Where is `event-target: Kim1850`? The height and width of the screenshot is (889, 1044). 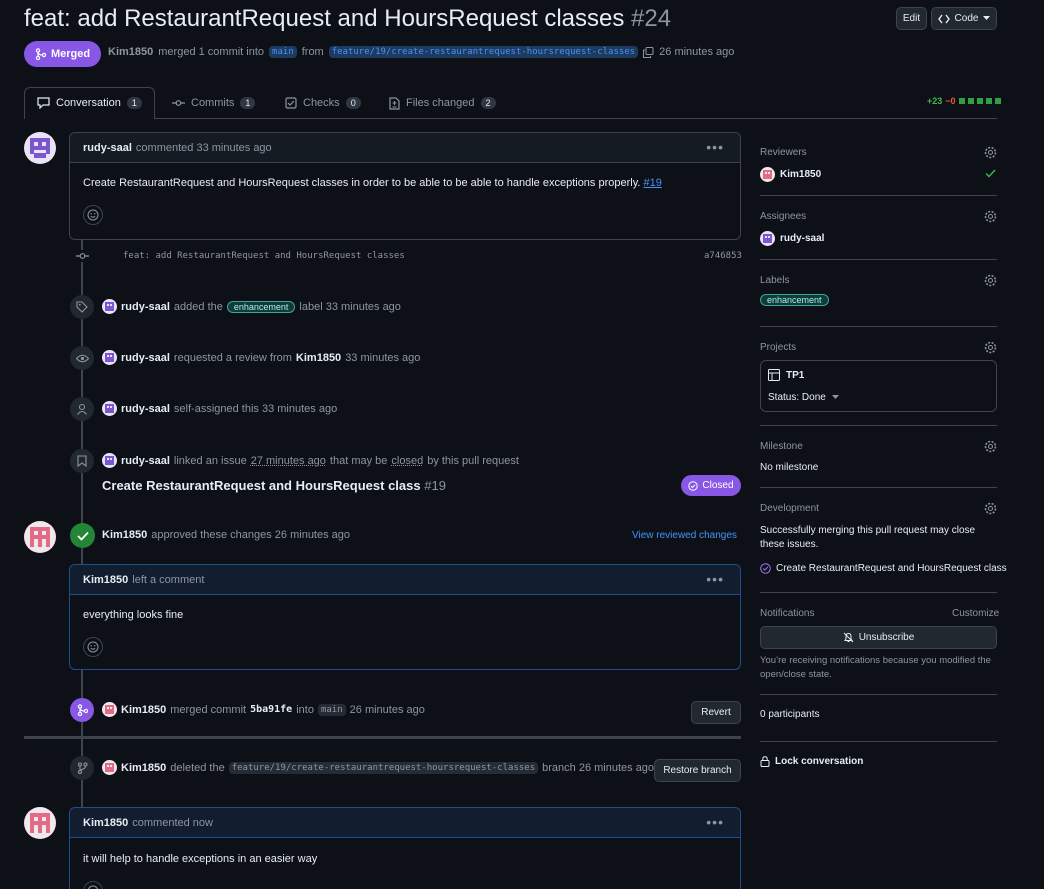
event-target: Kim1850 is located at coordinates (318, 358).